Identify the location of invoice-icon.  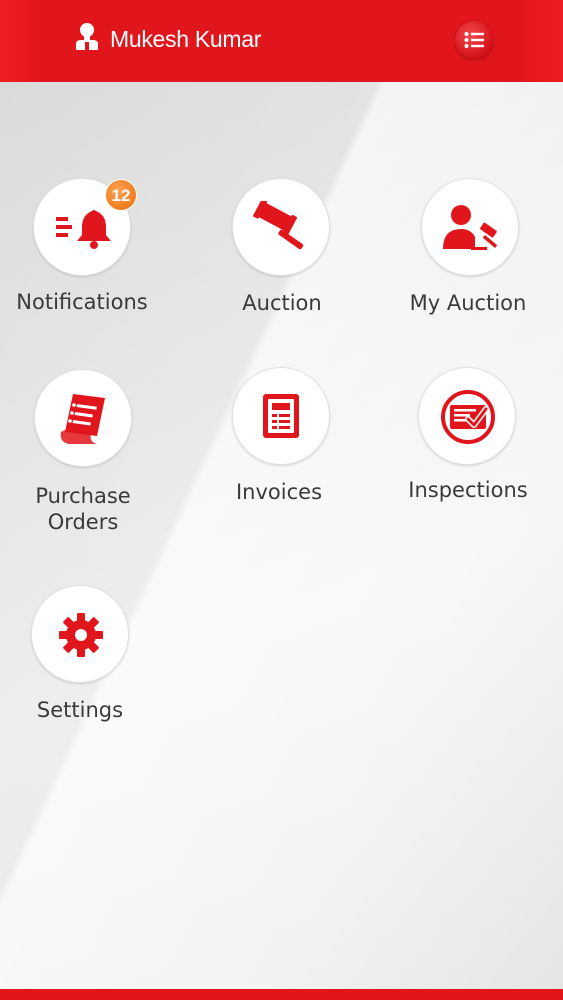
(281, 416).